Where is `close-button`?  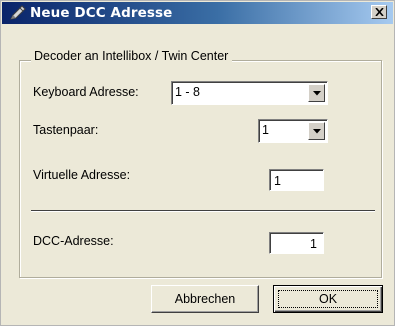
close-button is located at coordinates (379, 12).